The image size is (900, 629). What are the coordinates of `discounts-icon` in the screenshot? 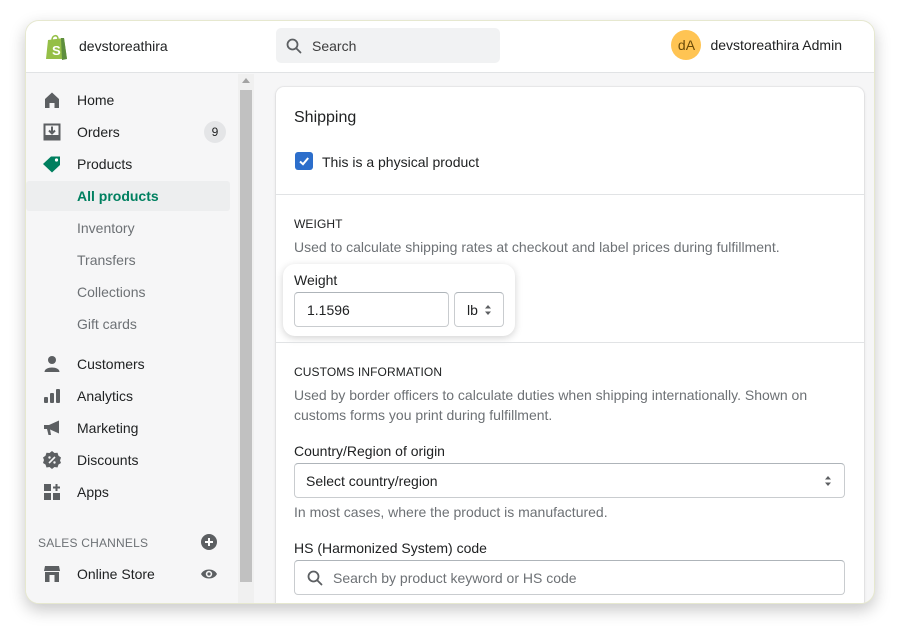 It's located at (52, 460).